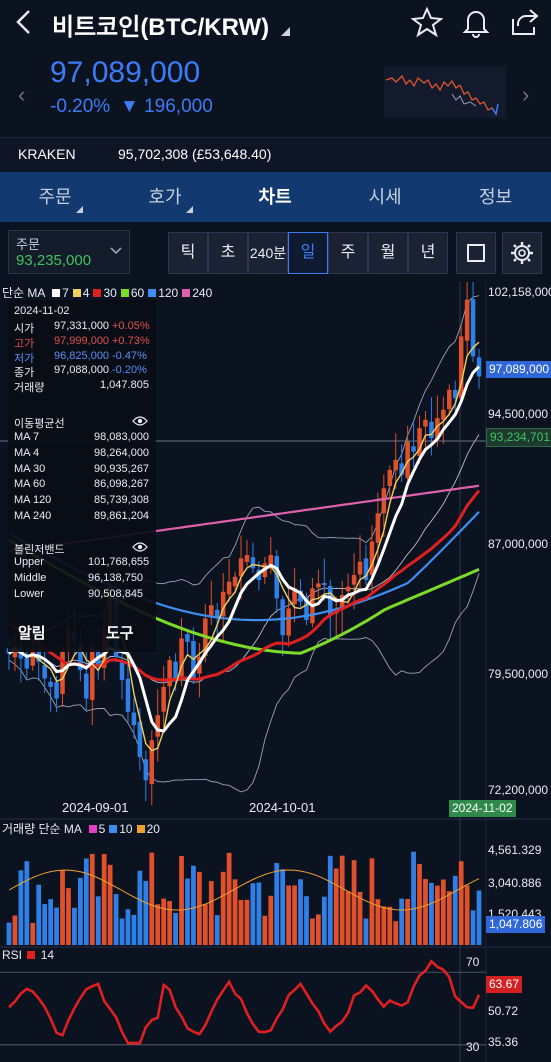  I want to click on ma-row-label: MA 30, so click(30, 468).